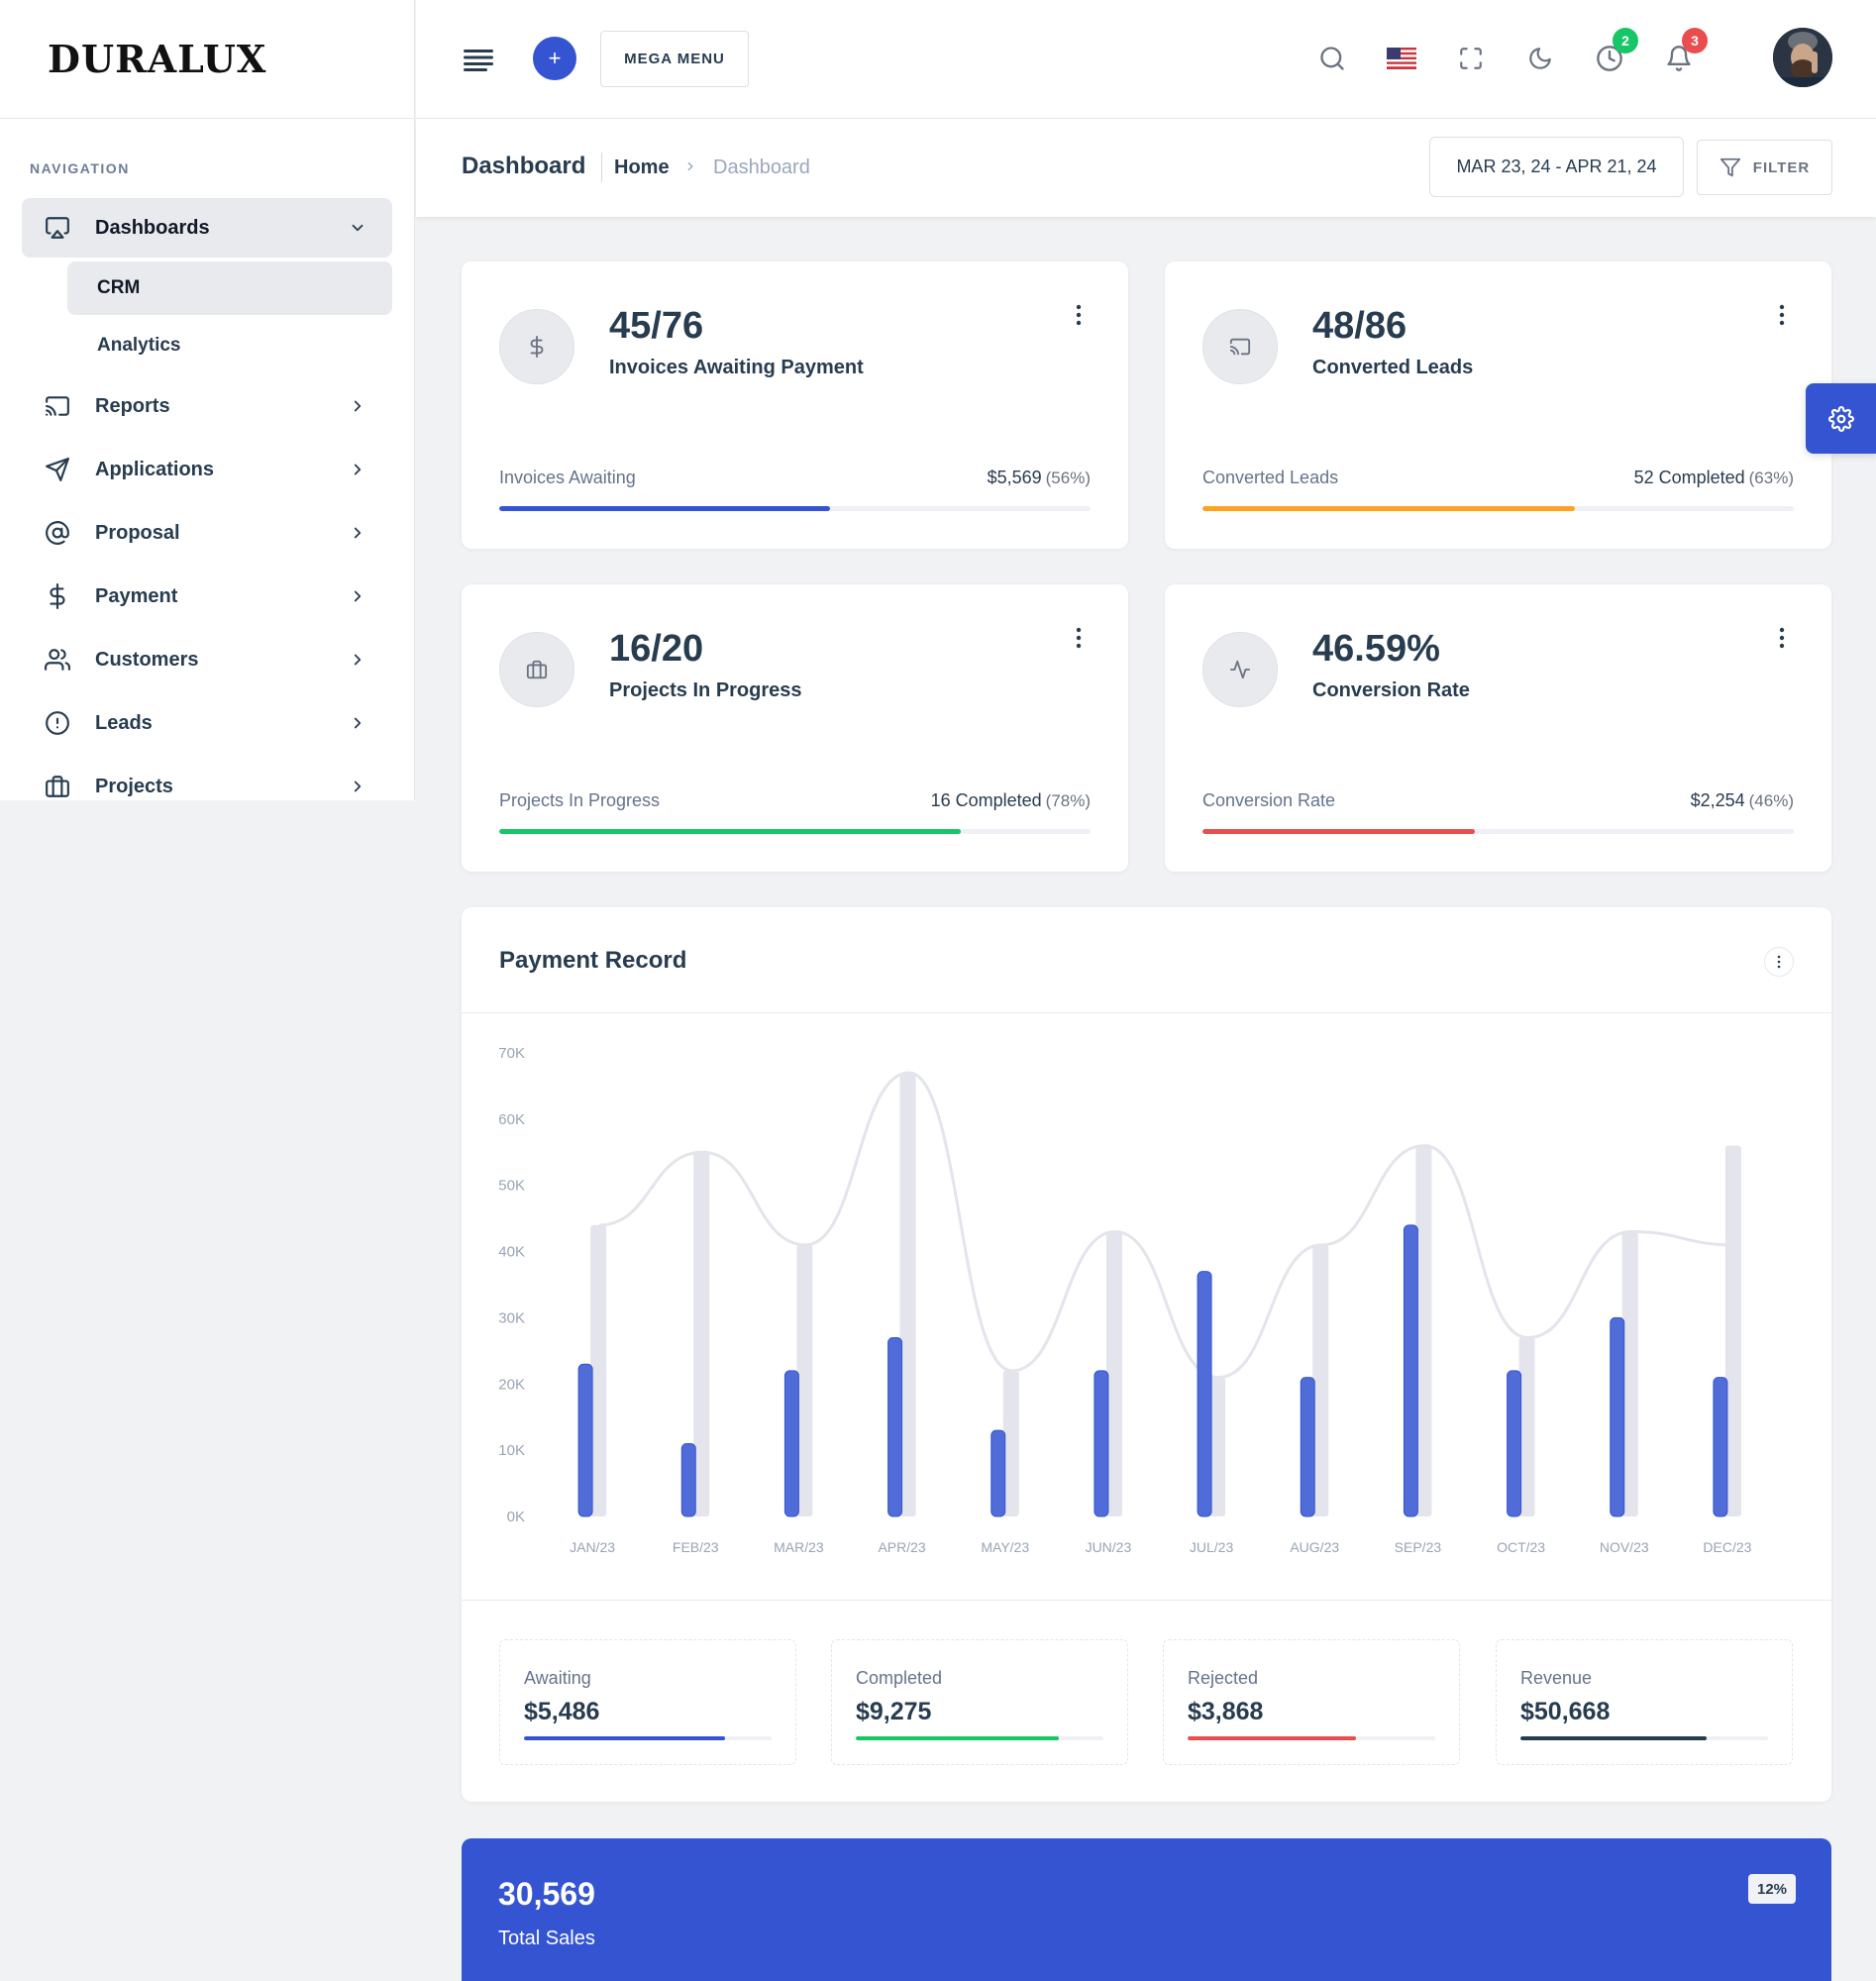 Image resolution: width=1876 pixels, height=1981 pixels. Describe the element at coordinates (207, 786) in the screenshot. I see `sidebar-item-projects: Projects` at that location.